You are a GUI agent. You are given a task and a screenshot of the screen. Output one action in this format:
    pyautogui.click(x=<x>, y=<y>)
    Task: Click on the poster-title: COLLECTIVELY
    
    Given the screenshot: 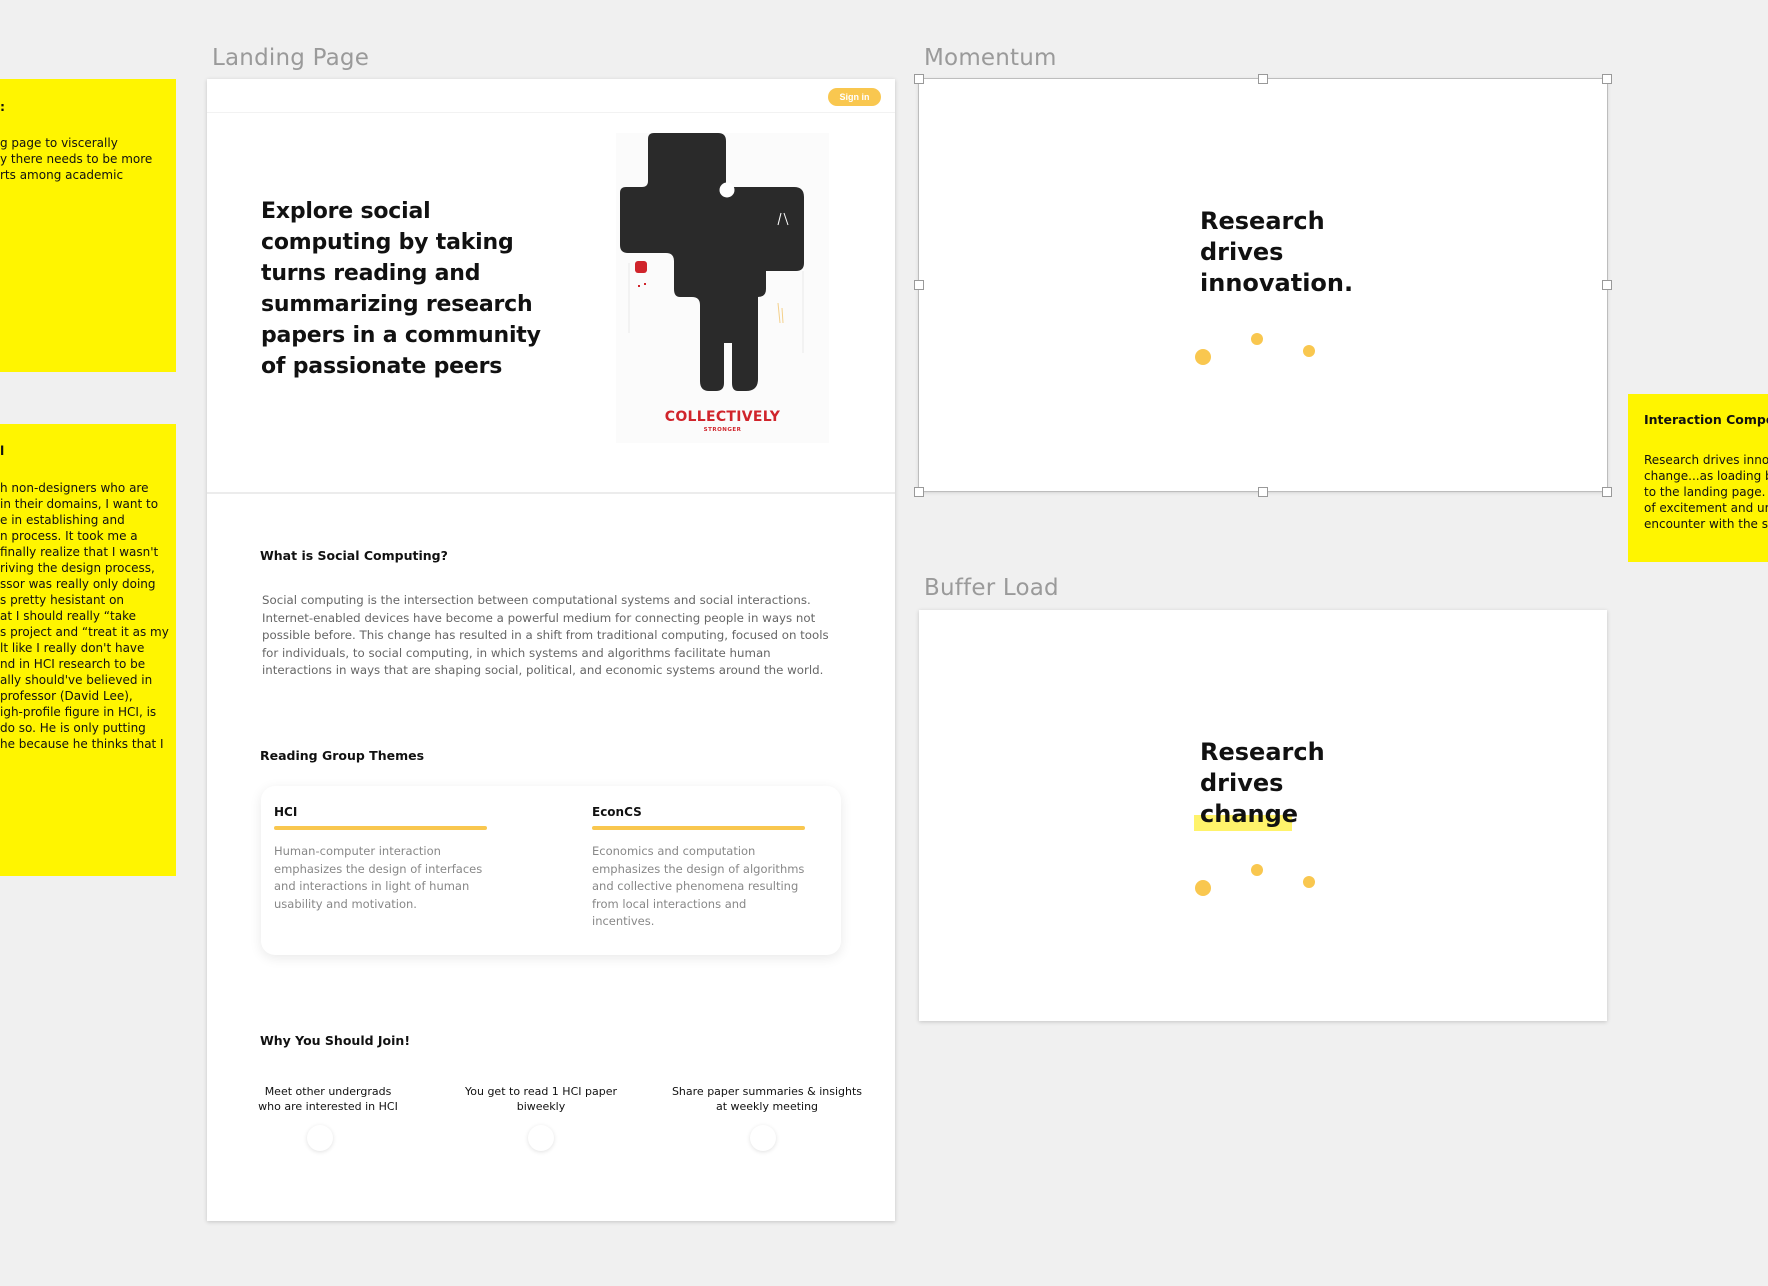 What is the action you would take?
    pyautogui.click(x=722, y=417)
    